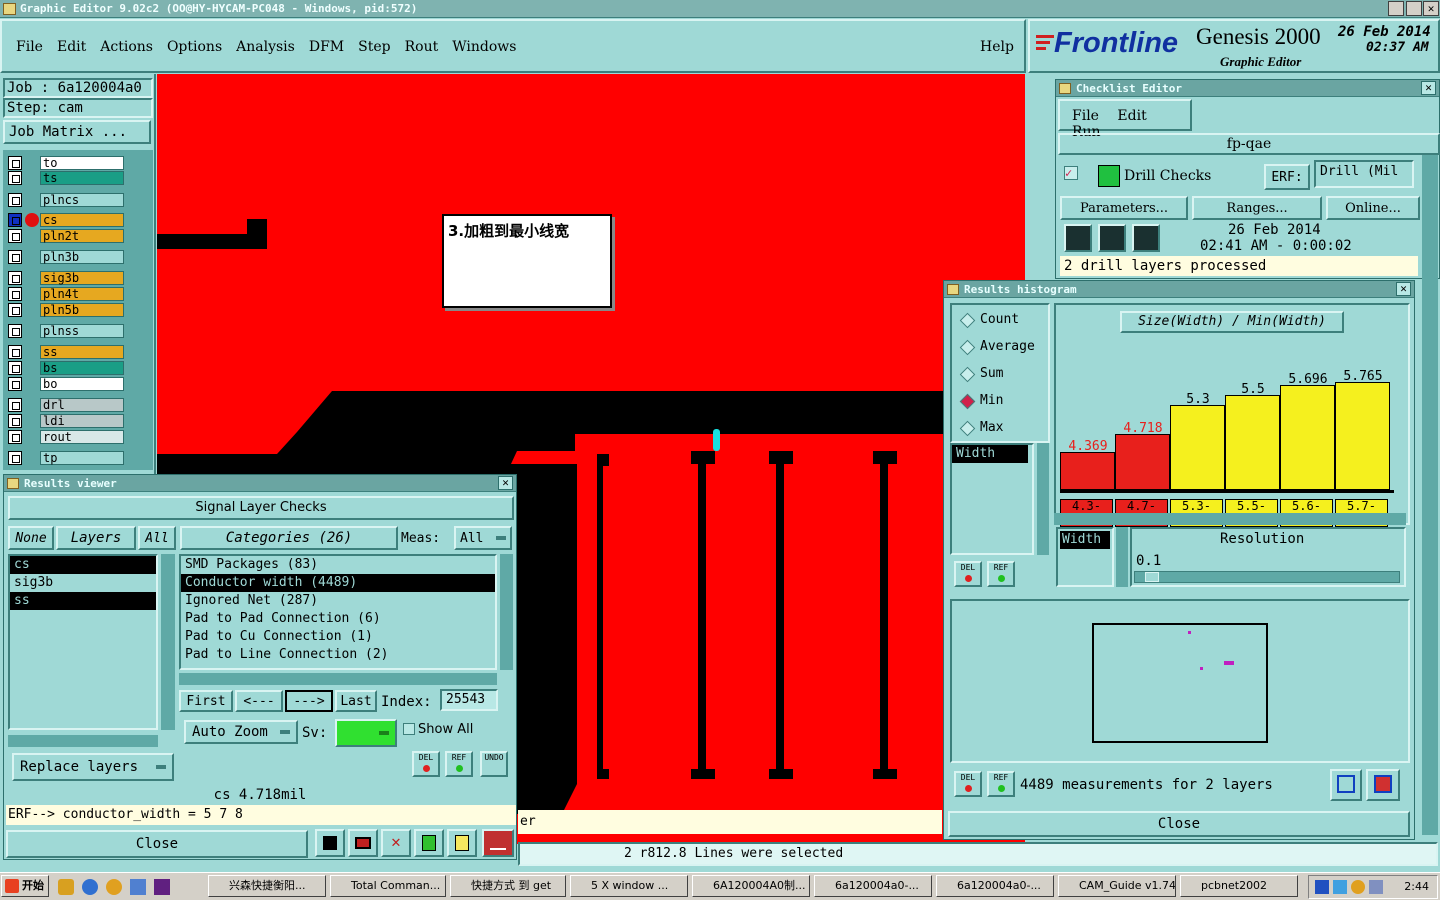 The width and height of the screenshot is (1440, 900). What do you see at coordinates (66, 458) in the screenshot?
I see `layer-row-tp: tp` at bounding box center [66, 458].